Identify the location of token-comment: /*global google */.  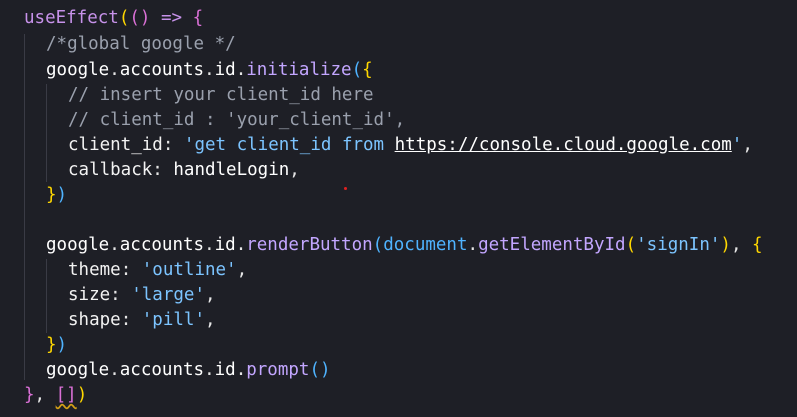
(141, 44).